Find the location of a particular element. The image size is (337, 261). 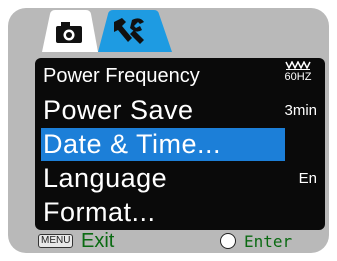

enter-label: Enter is located at coordinates (268, 241).